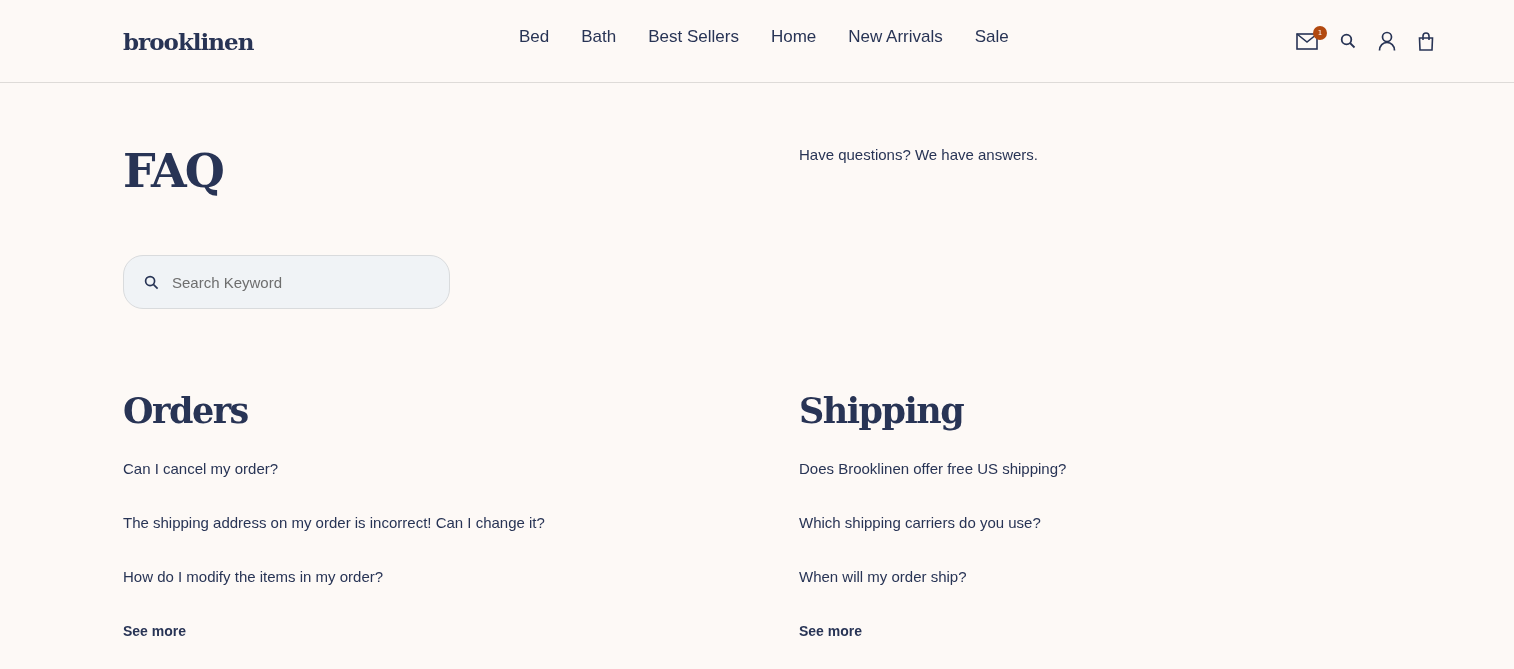 This screenshot has width=1514, height=669. What do you see at coordinates (1387, 41) in the screenshot?
I see `account-icon` at bounding box center [1387, 41].